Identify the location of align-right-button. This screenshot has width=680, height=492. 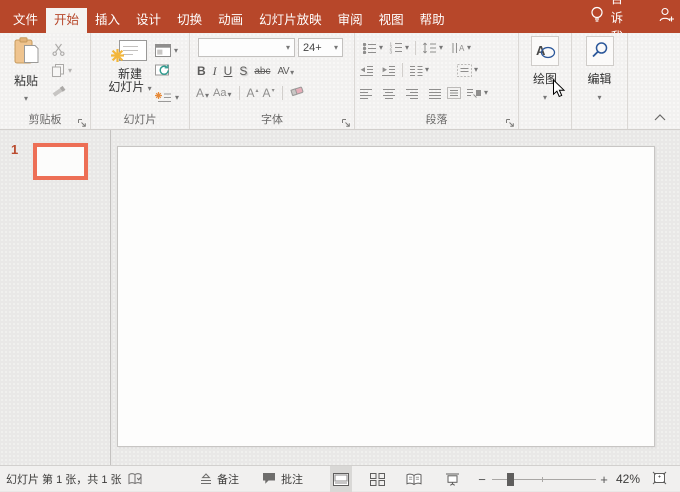
(412, 93).